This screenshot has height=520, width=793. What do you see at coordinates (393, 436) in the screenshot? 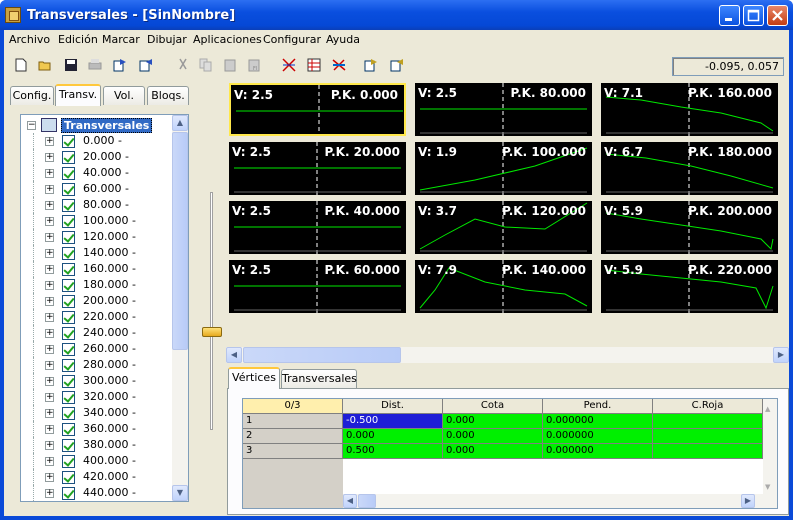
I see `cell-dist: 0.000` at bounding box center [393, 436].